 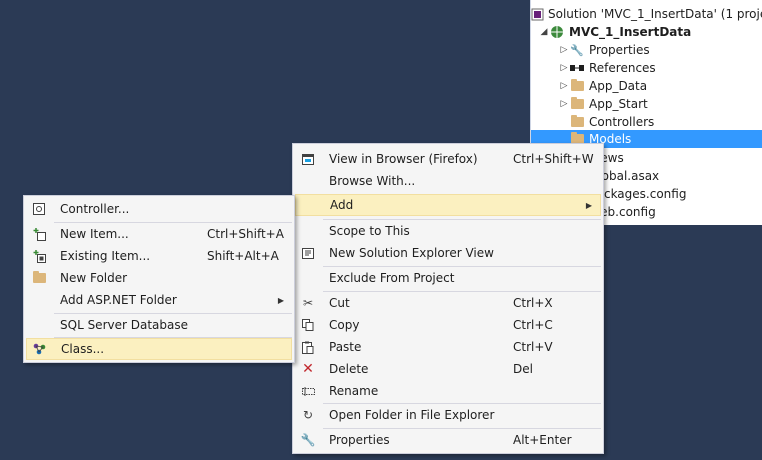 I want to click on menu-label: Add, so click(x=342, y=205).